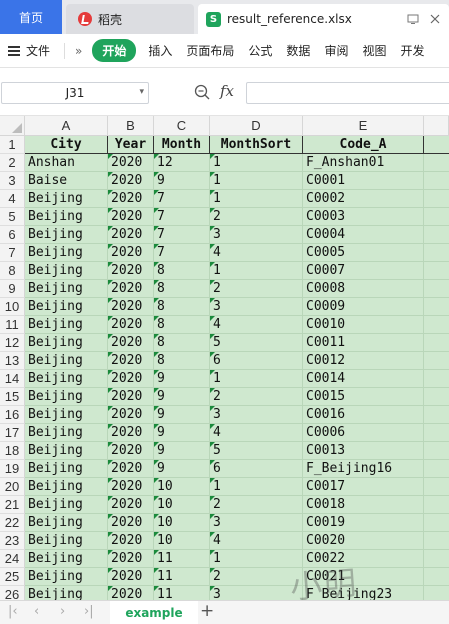  What do you see at coordinates (12, 361) in the screenshot?
I see `row-header: 13` at bounding box center [12, 361].